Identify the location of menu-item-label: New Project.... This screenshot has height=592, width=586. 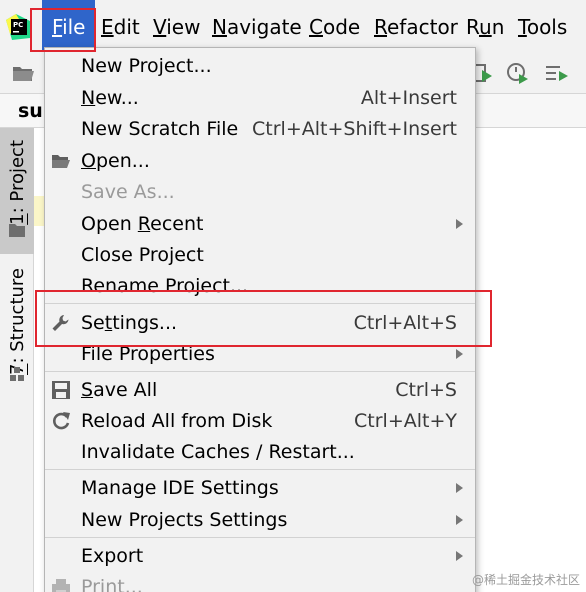
(146, 66).